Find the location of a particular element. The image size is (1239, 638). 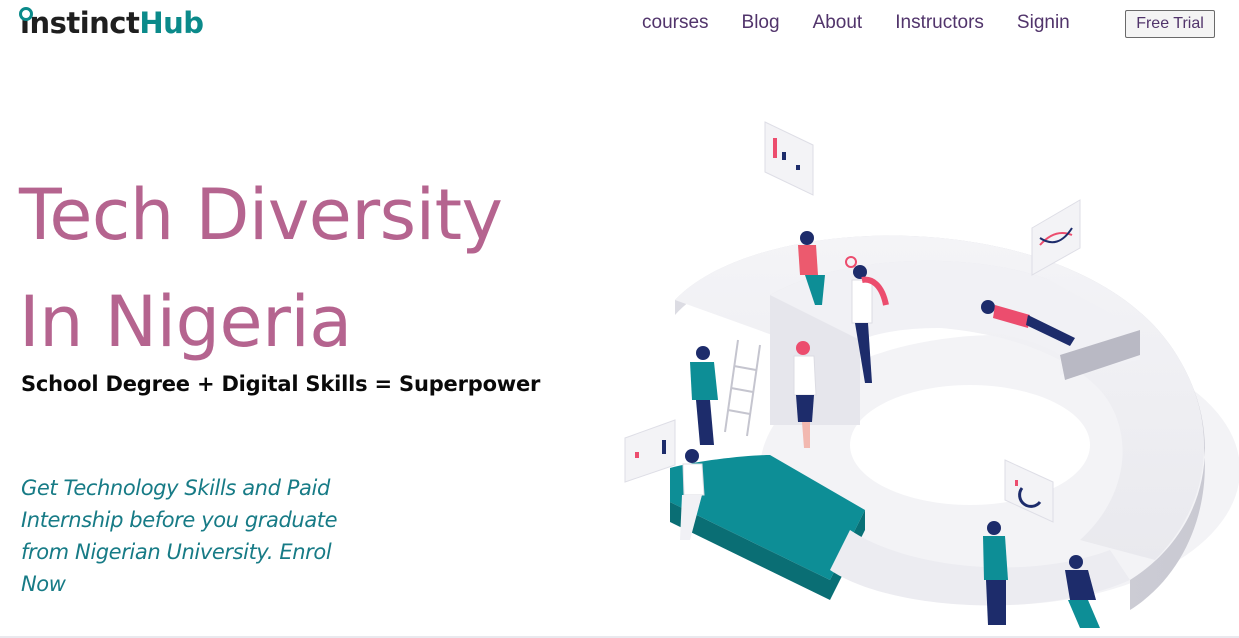

nav-link-about: About is located at coordinates (838, 23).